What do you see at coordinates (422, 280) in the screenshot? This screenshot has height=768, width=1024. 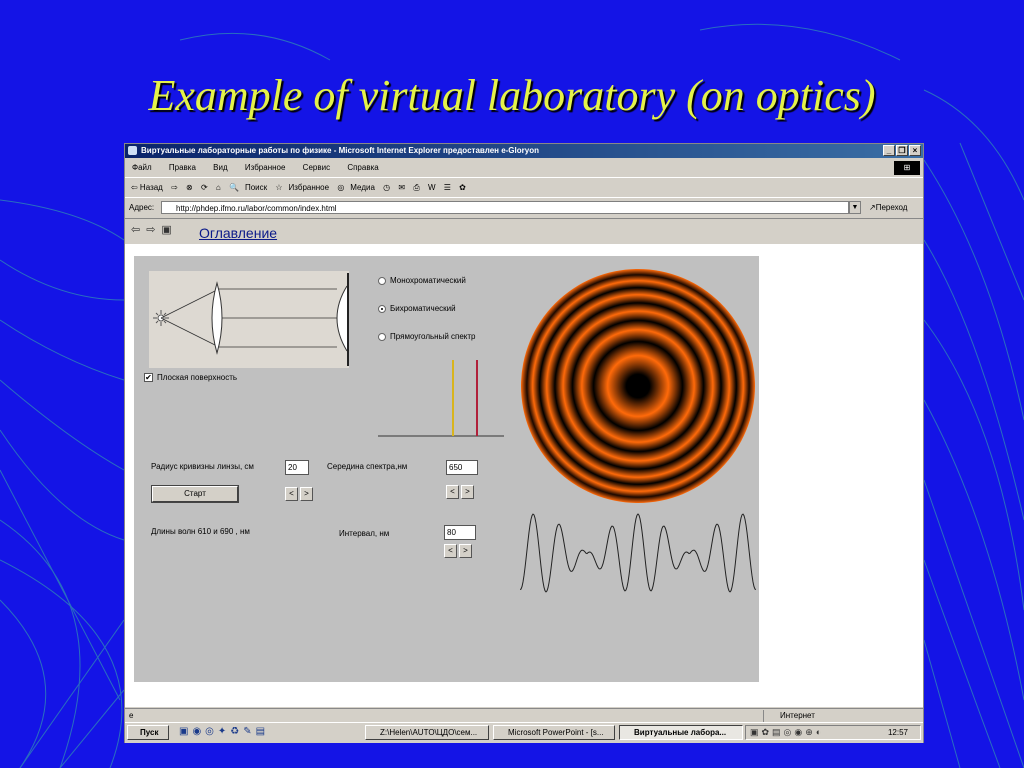 I see `radio-monochromatic: Монохроматический` at bounding box center [422, 280].